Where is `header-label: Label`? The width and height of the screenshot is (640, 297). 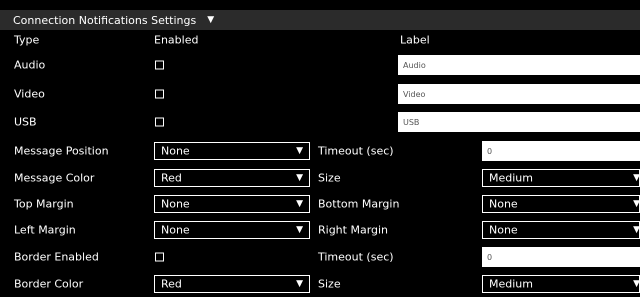 header-label: Label is located at coordinates (415, 40).